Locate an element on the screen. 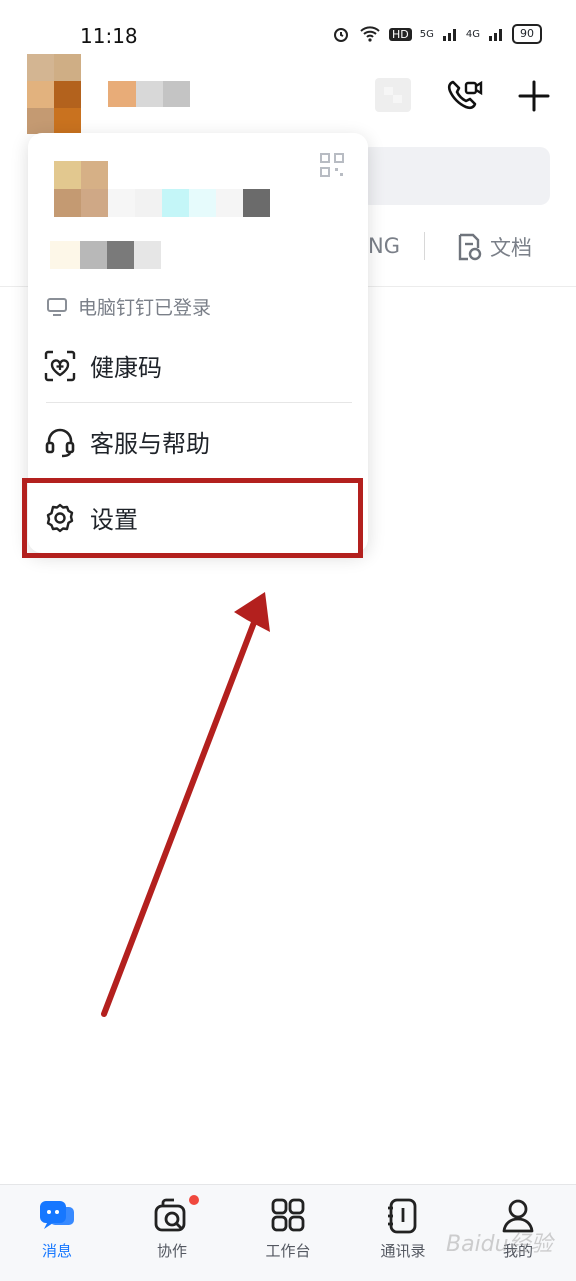 Image resolution: width=576 pixels, height=1281 pixels. nav-collab-label: 协作 is located at coordinates (171, 1251).